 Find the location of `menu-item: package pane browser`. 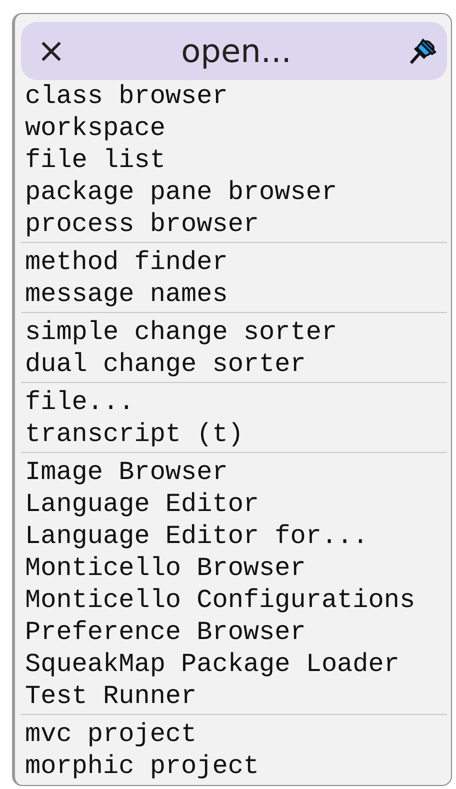

menu-item: package pane browser is located at coordinates (234, 192).